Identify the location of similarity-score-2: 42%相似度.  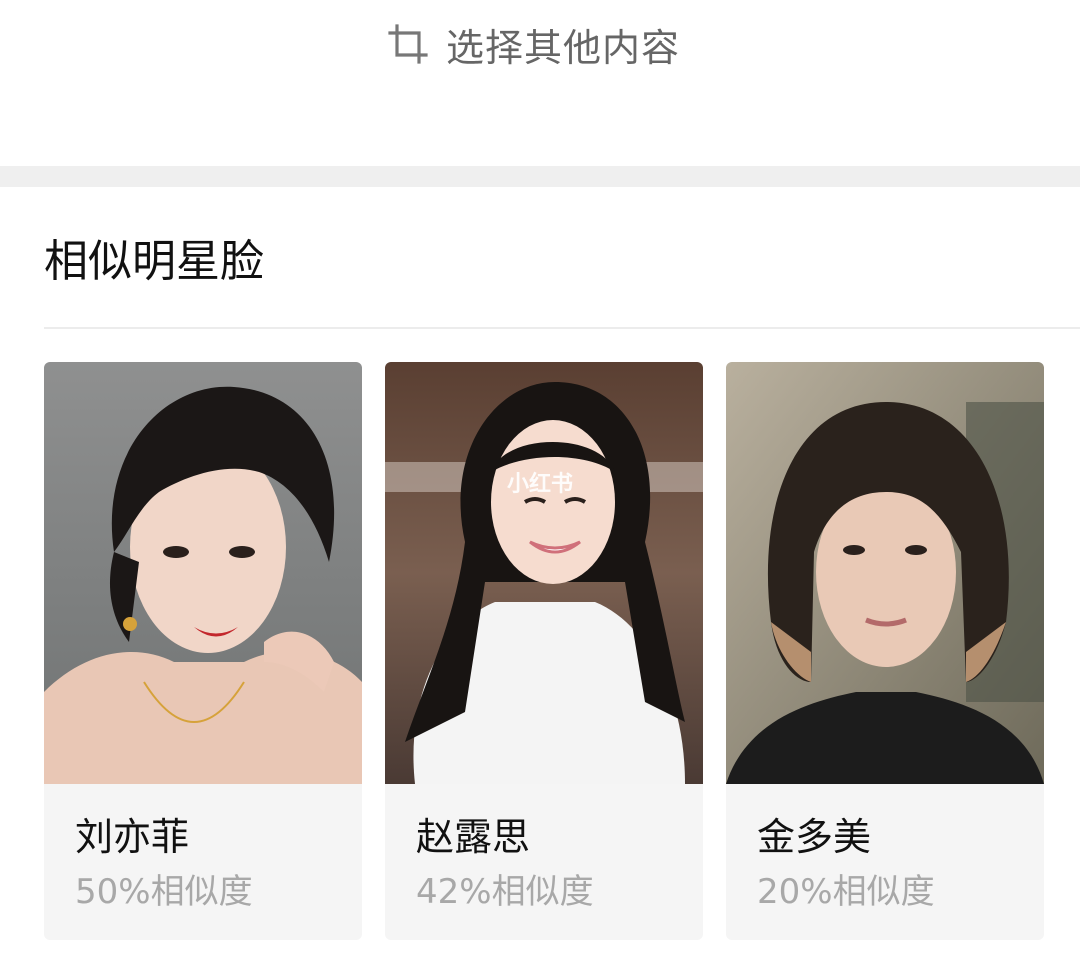
(505, 892).